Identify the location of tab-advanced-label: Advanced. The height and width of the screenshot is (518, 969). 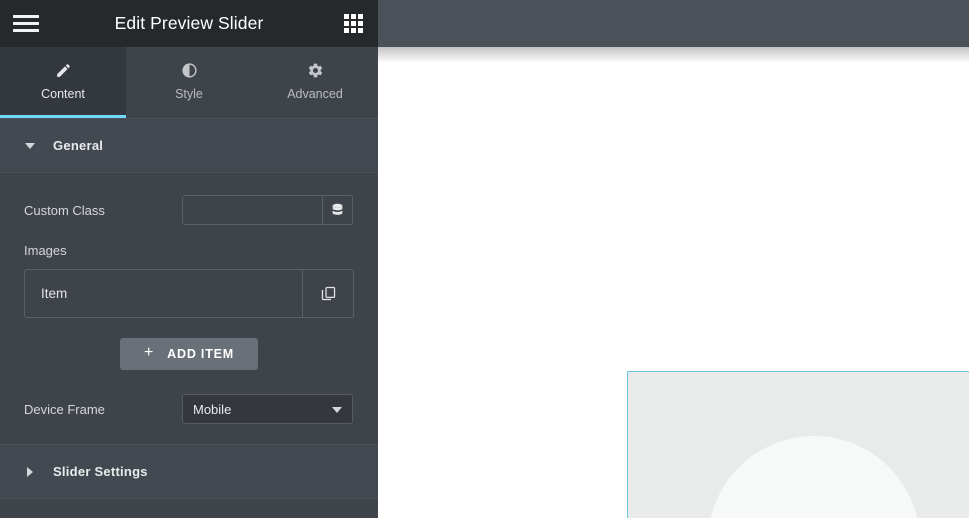
(315, 93).